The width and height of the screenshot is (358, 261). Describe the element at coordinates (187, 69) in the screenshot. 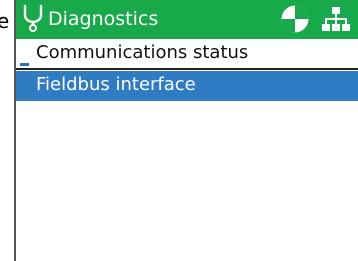

I see `heading-divider` at that location.